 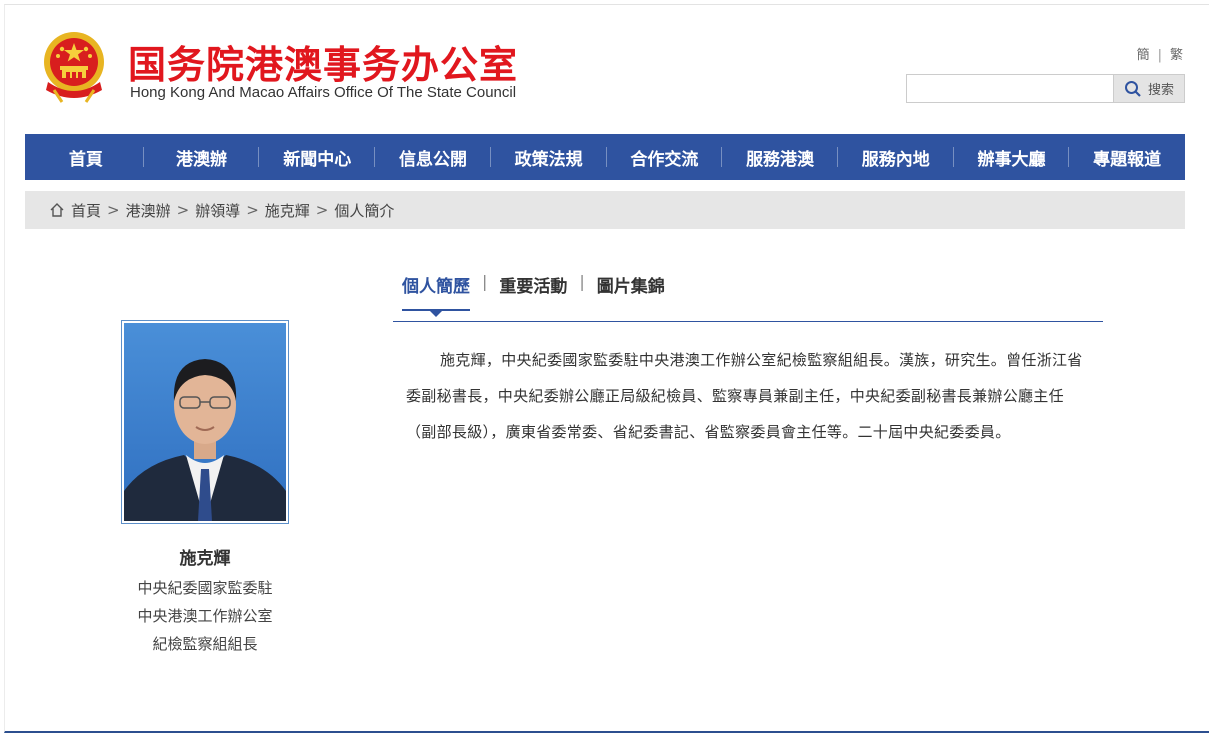 I want to click on profile-name: 施克輝, so click(x=205, y=559).